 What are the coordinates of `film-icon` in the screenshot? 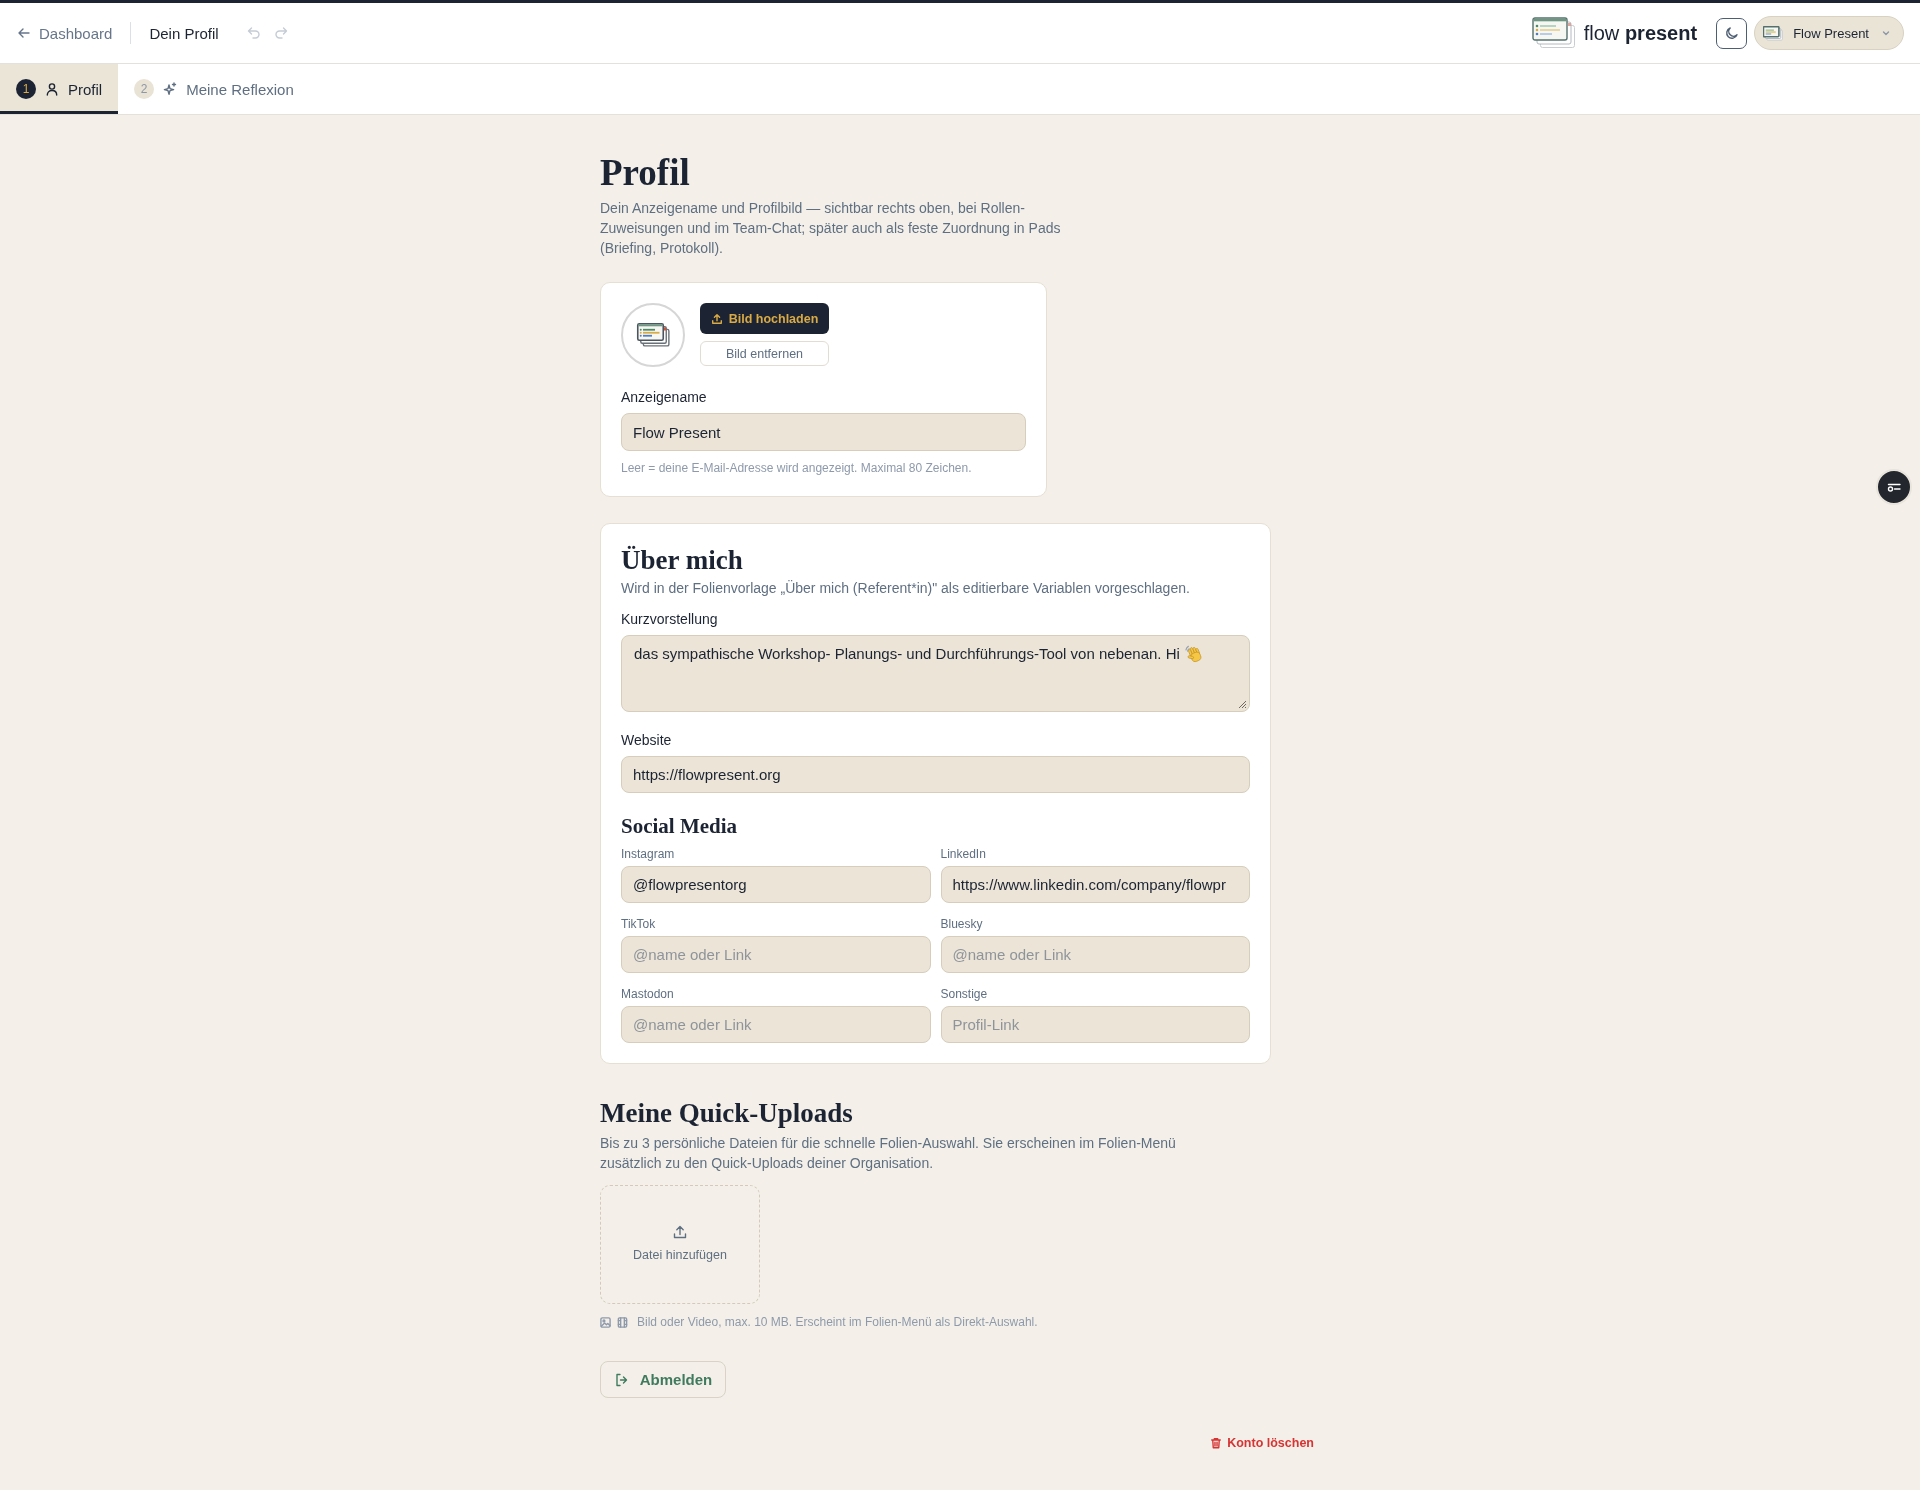 It's located at (622, 1322).